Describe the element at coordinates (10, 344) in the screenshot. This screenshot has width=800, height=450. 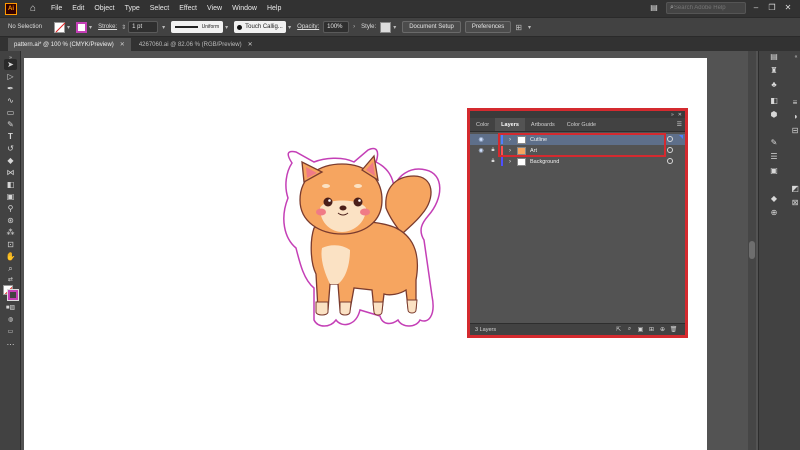
I see `more-tools-icon: ⋯` at that location.